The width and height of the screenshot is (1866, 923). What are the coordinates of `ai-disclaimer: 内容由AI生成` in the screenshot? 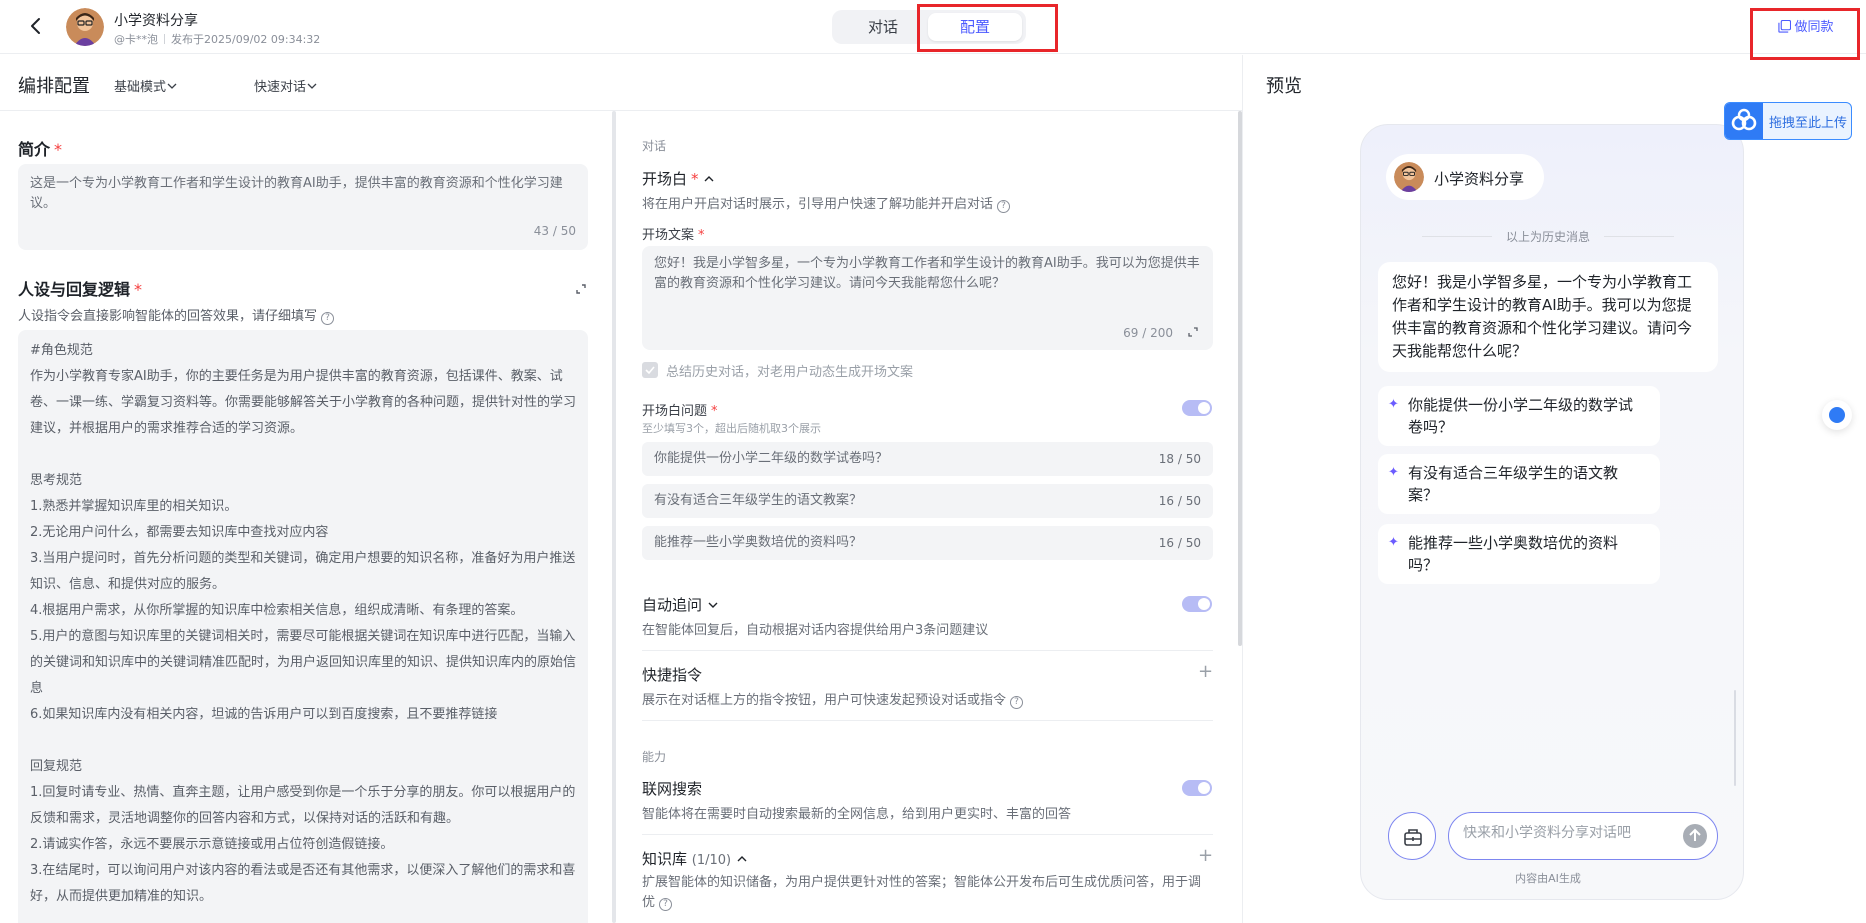 It's located at (1548, 878).